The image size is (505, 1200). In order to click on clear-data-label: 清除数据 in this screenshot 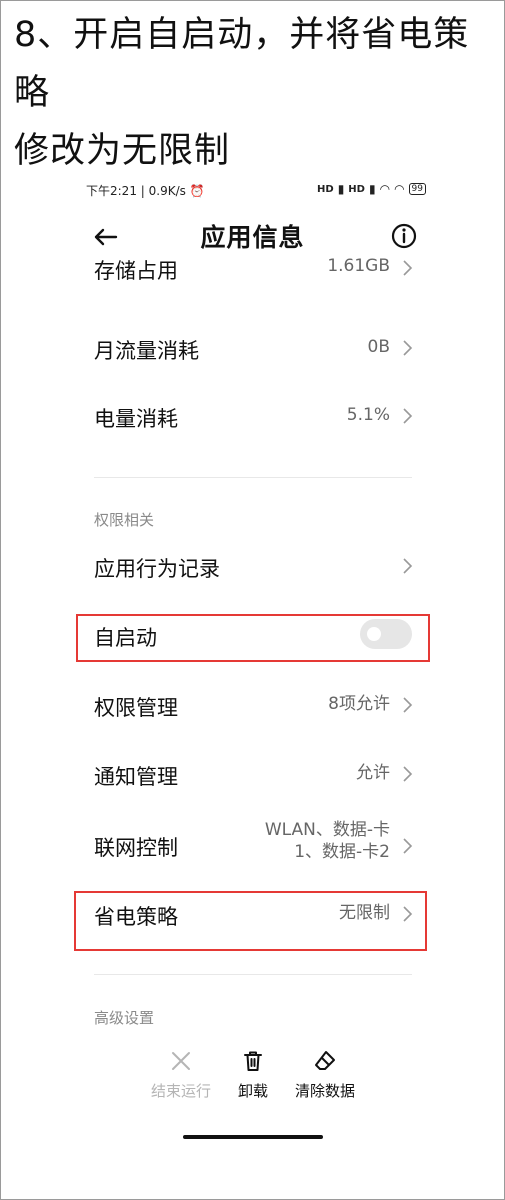, I will do `click(324, 1091)`.